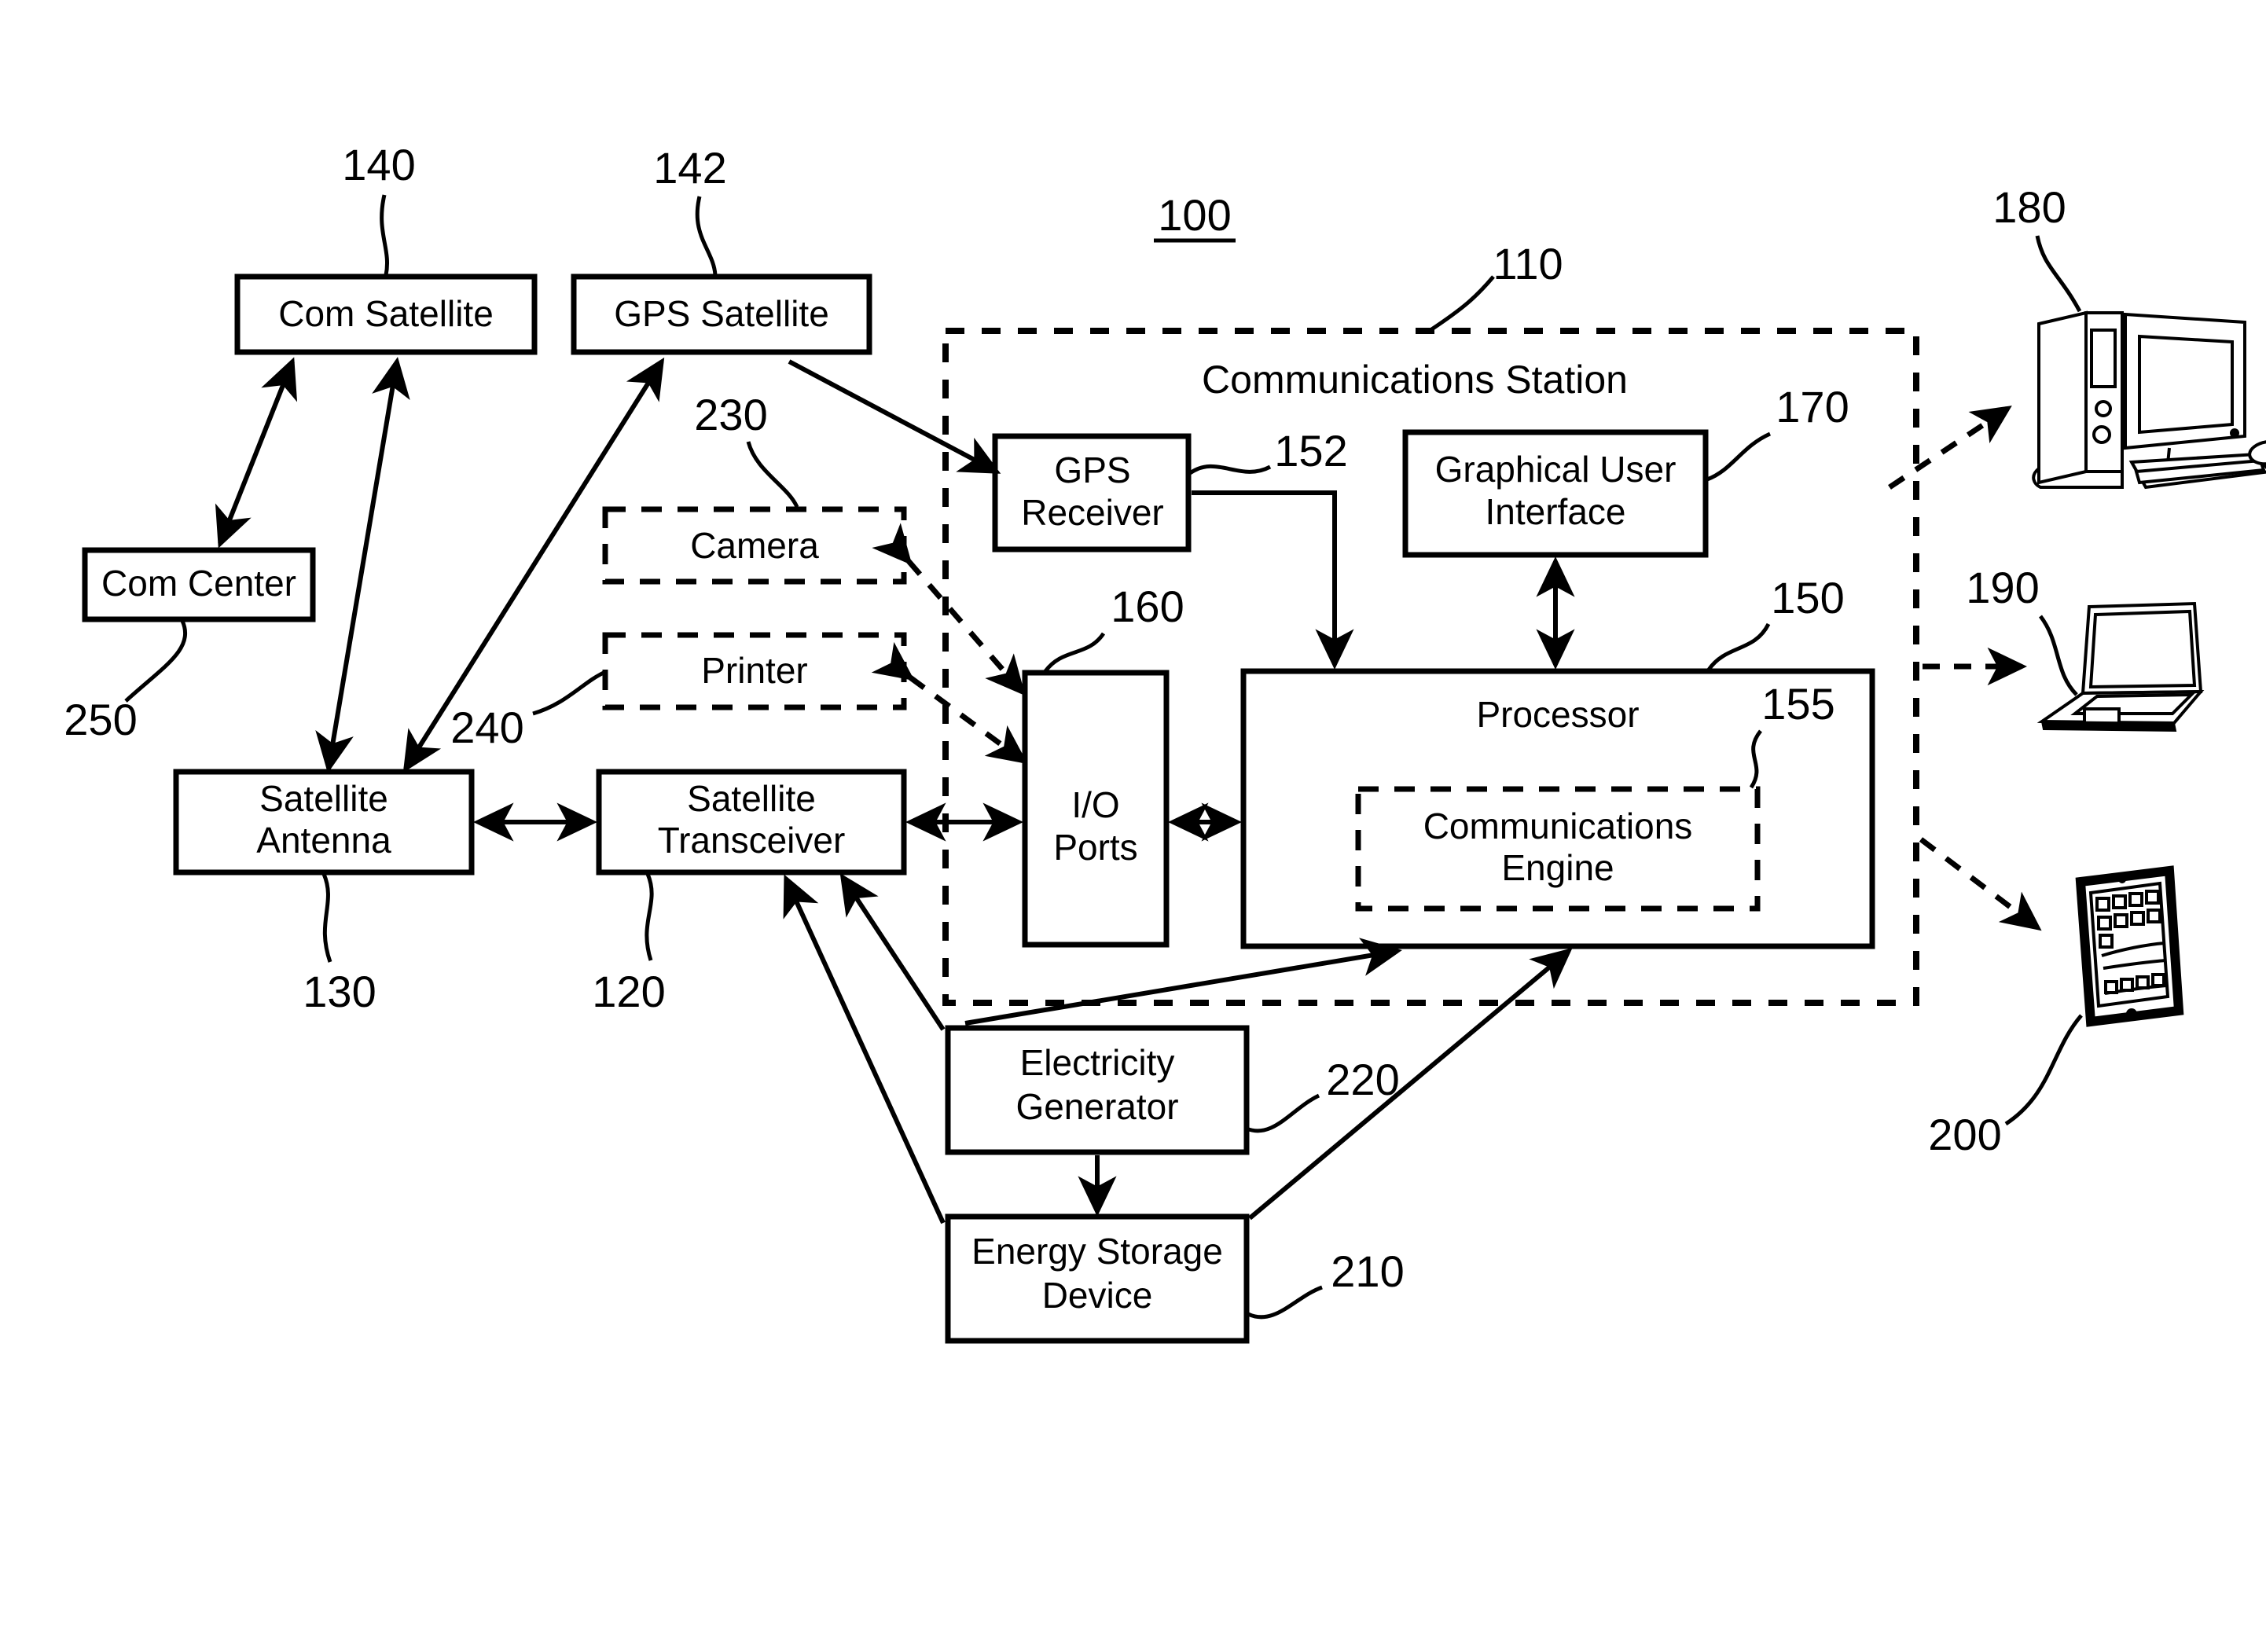 Image resolution: width=2266 pixels, height=1652 pixels. Describe the element at coordinates (486, 728) in the screenshot. I see `ref-240-text: 240` at that location.